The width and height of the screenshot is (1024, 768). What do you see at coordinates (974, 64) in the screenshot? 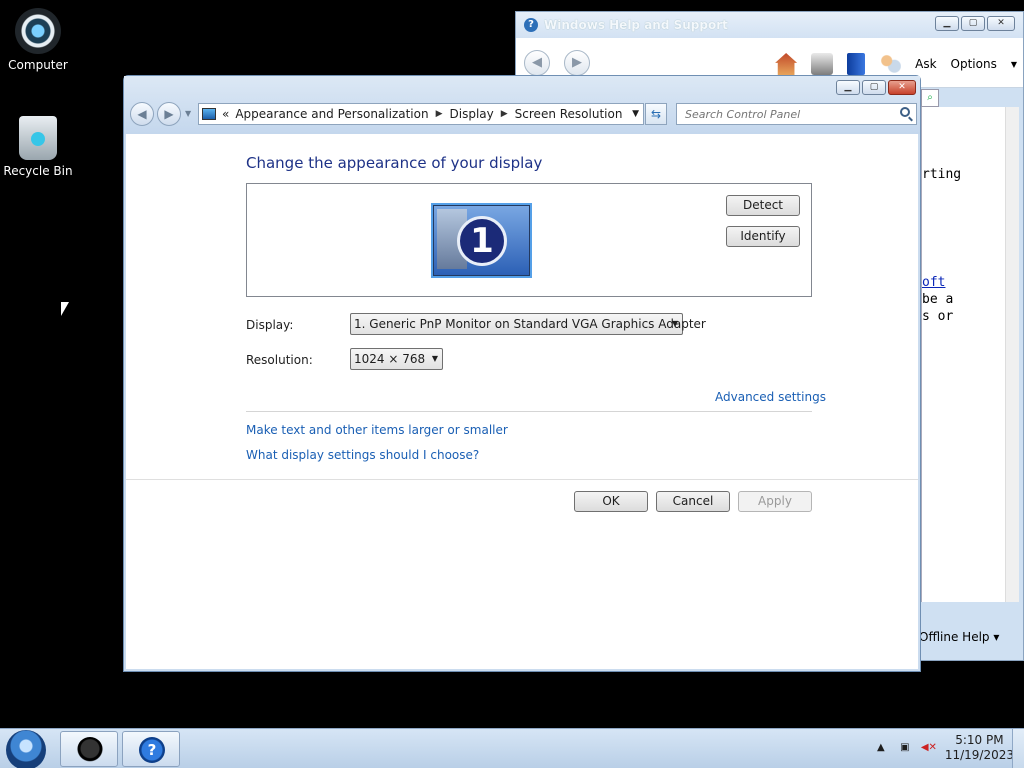
I see `options-button: Options` at bounding box center [974, 64].